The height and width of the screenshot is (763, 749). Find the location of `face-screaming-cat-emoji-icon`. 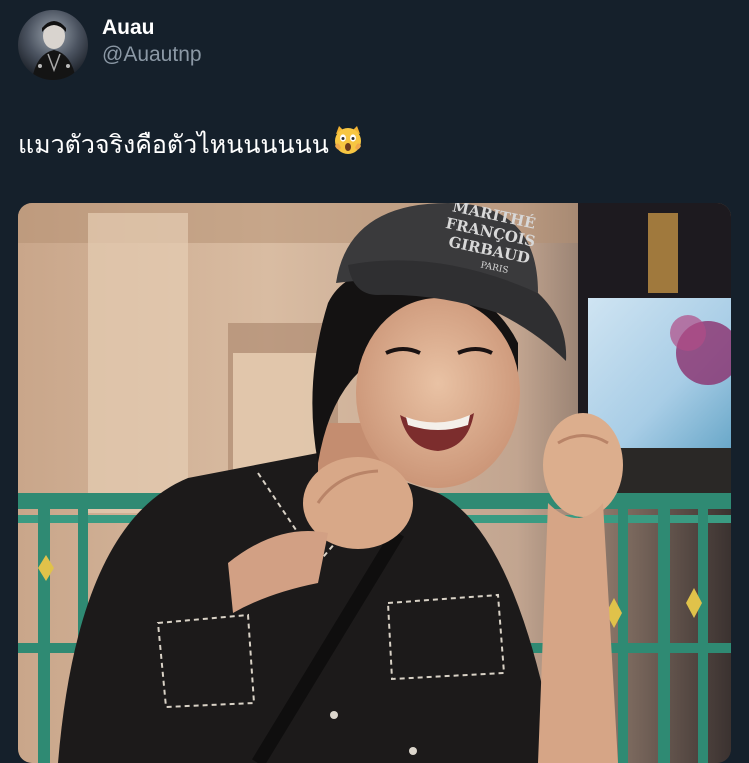

face-screaming-cat-emoji-icon is located at coordinates (348, 144).